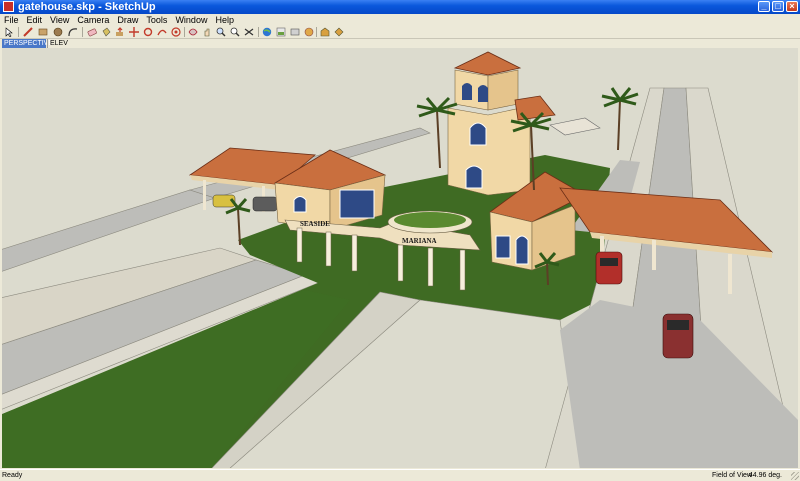  What do you see at coordinates (27, 47) in the screenshot?
I see `tab-perspective-1: PERSPECTIVE 1` at bounding box center [27, 47].